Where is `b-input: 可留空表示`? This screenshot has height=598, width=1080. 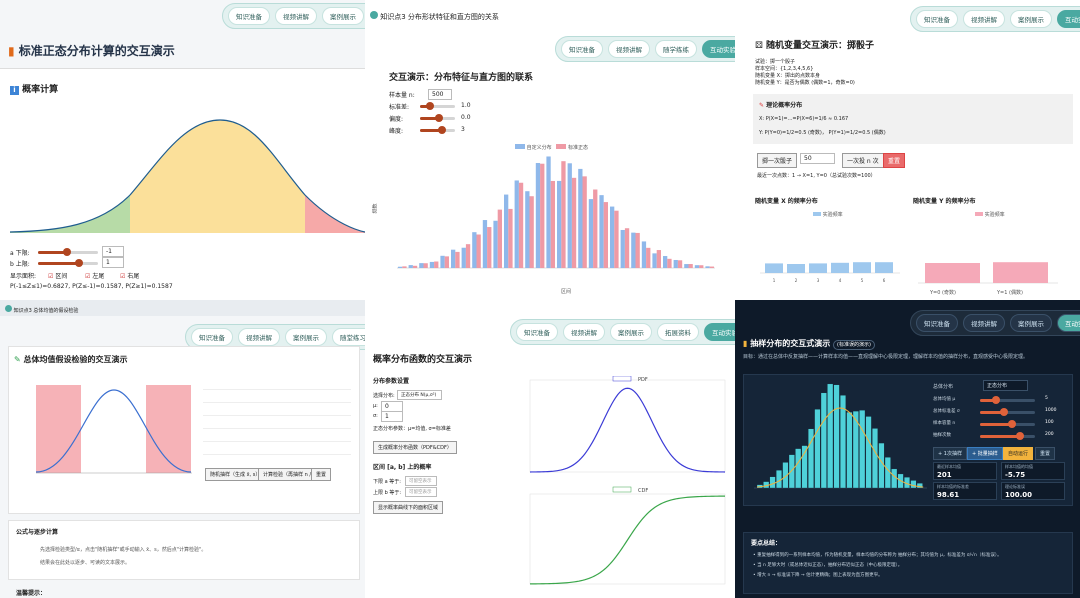 b-input: 可留空表示 is located at coordinates (421, 492).